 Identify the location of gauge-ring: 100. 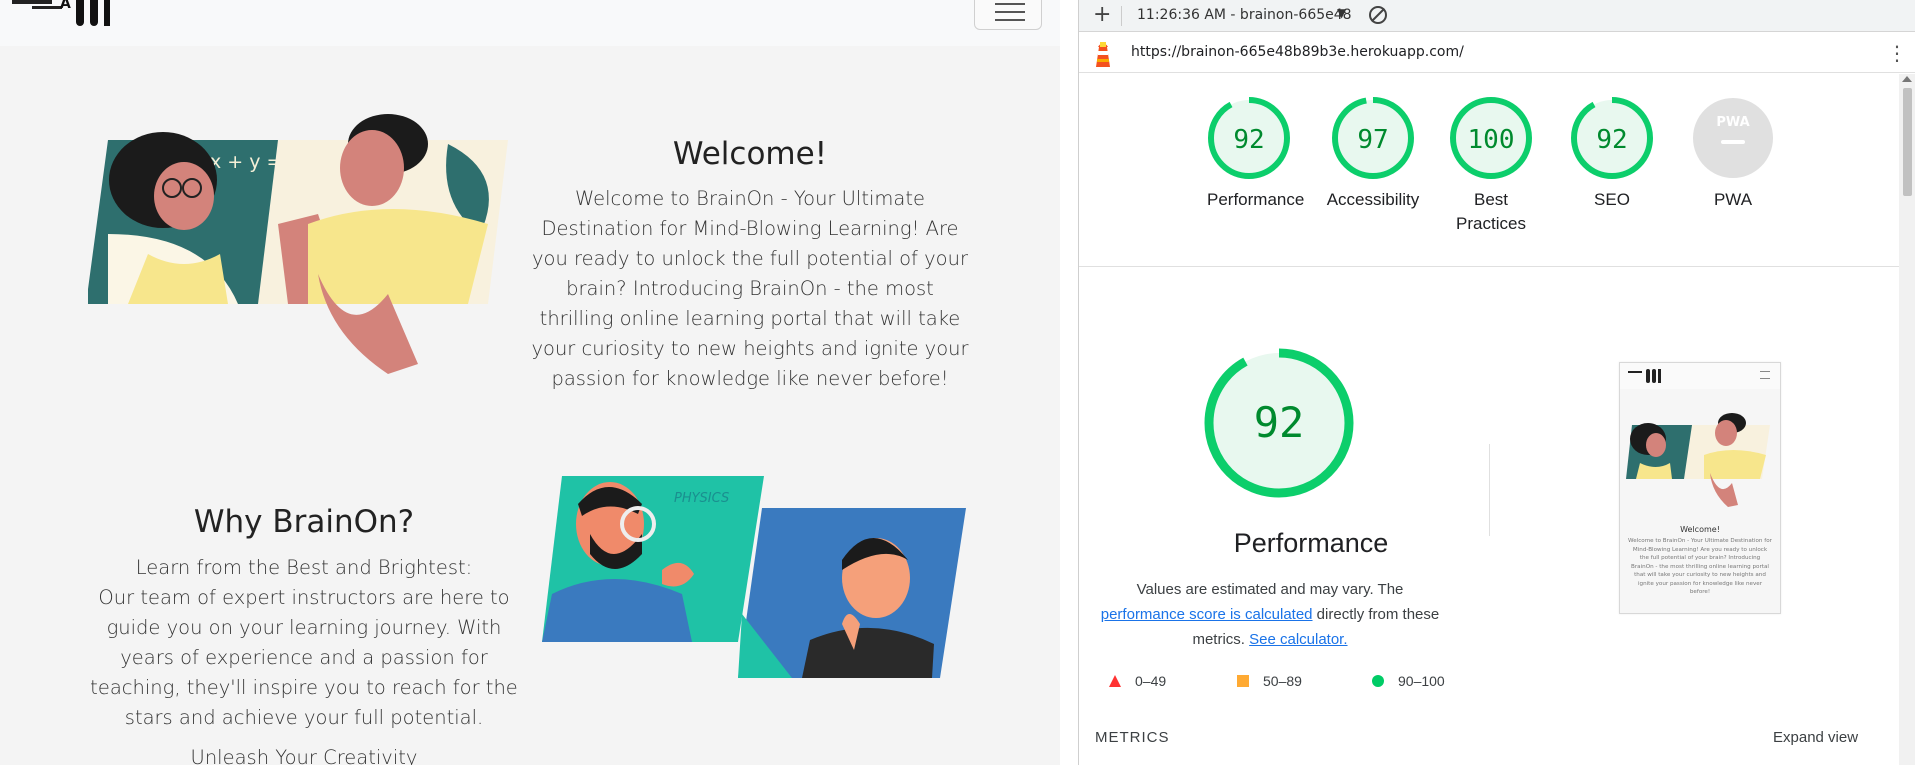
(1491, 138).